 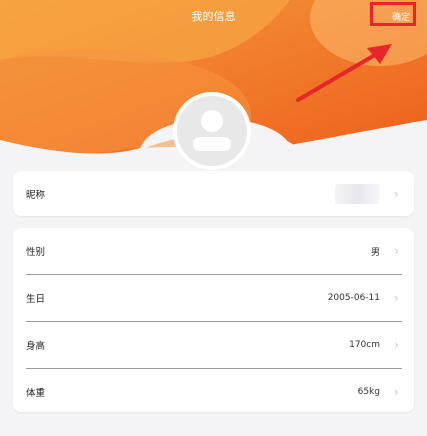 What do you see at coordinates (36, 195) in the screenshot?
I see `nickname-label: 昵称` at bounding box center [36, 195].